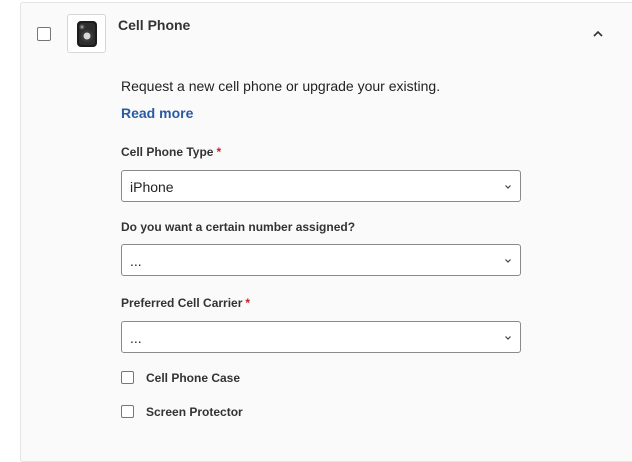 The height and width of the screenshot is (462, 632). I want to click on cell-phone-icon, so click(87, 34).